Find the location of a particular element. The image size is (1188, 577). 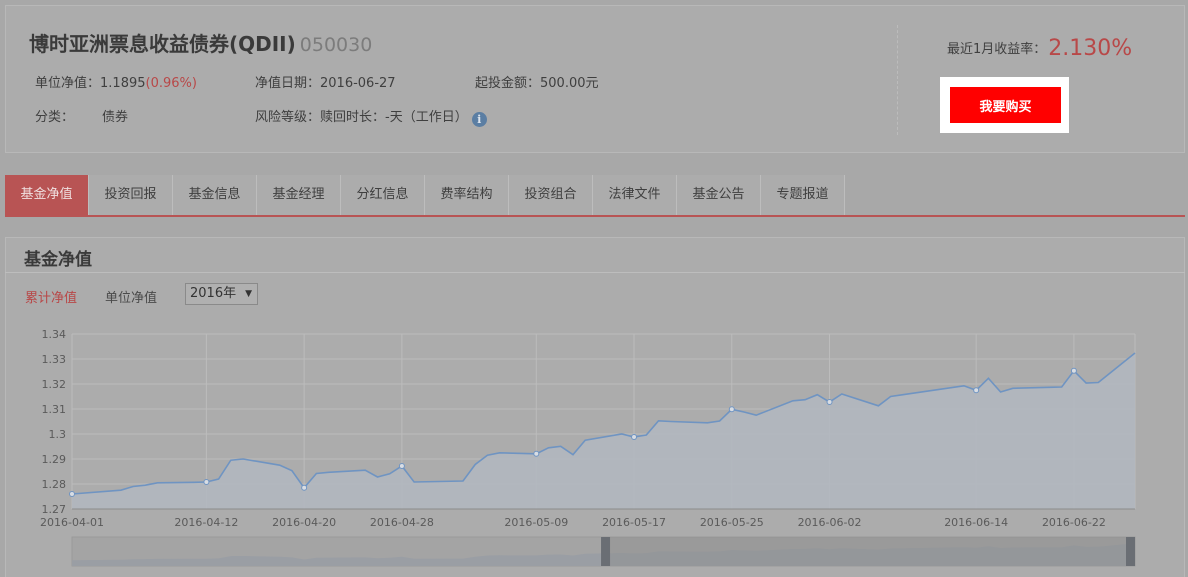

y-tick-label: 1.32 is located at coordinates (54, 384).